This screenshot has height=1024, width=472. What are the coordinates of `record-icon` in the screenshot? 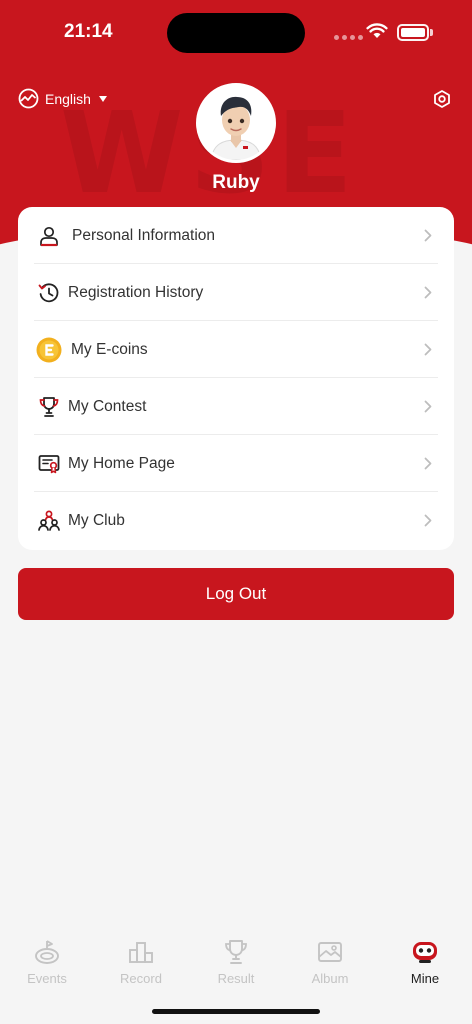 It's located at (141, 952).